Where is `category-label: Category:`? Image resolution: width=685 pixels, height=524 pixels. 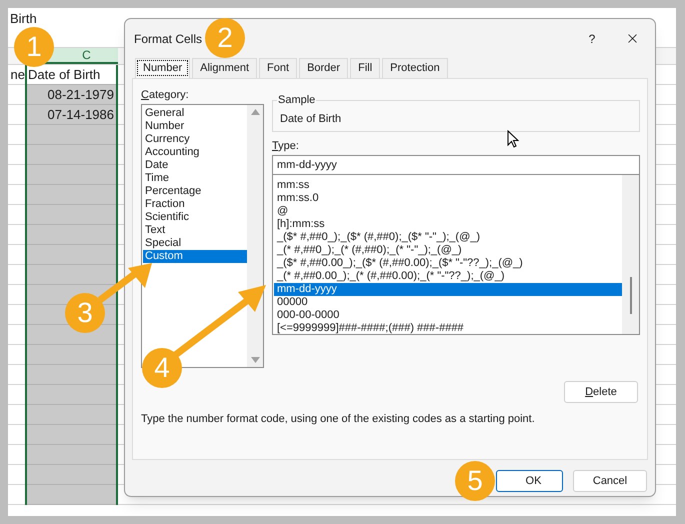
category-label: Category: is located at coordinates (165, 95).